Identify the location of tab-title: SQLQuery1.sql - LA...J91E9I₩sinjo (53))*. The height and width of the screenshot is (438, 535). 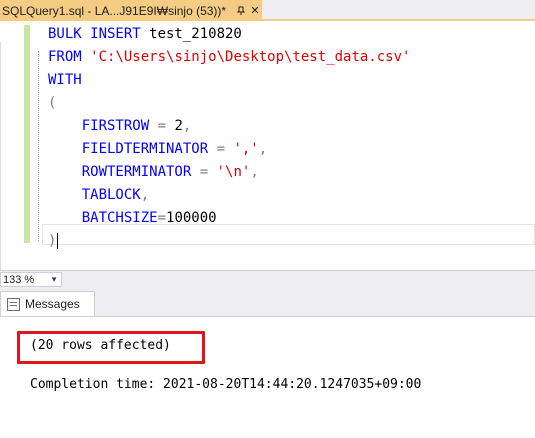
(114, 10).